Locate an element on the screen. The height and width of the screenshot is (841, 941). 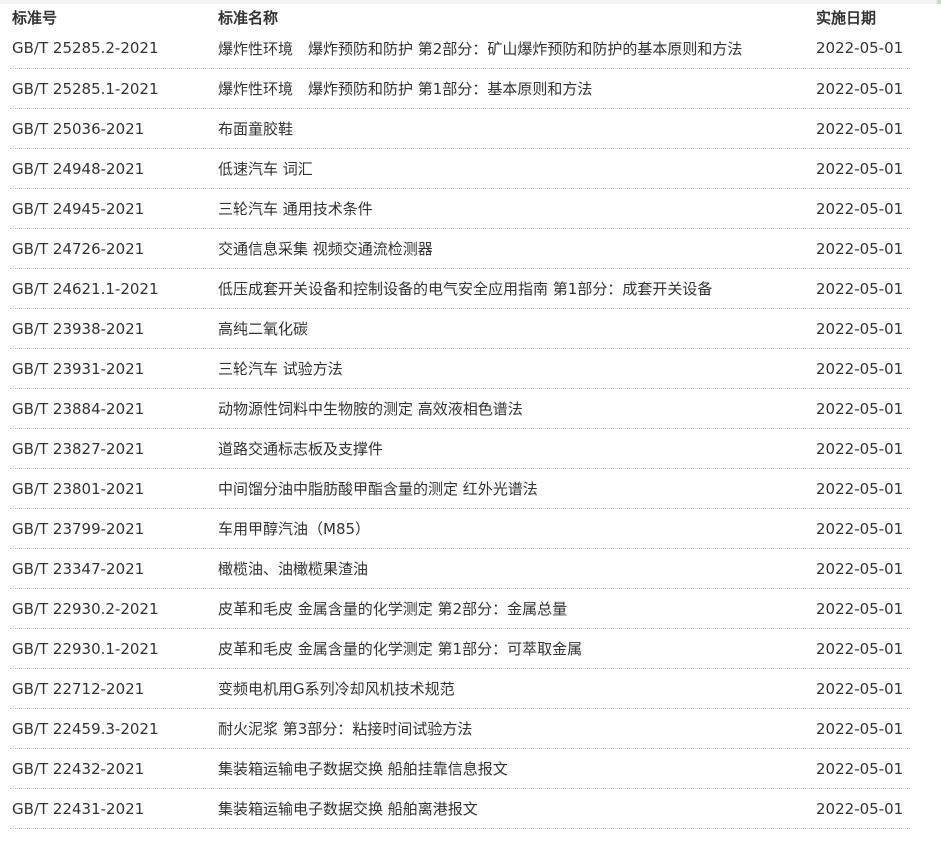
standard-code: GB/T 23827-2021 is located at coordinates (114, 449).